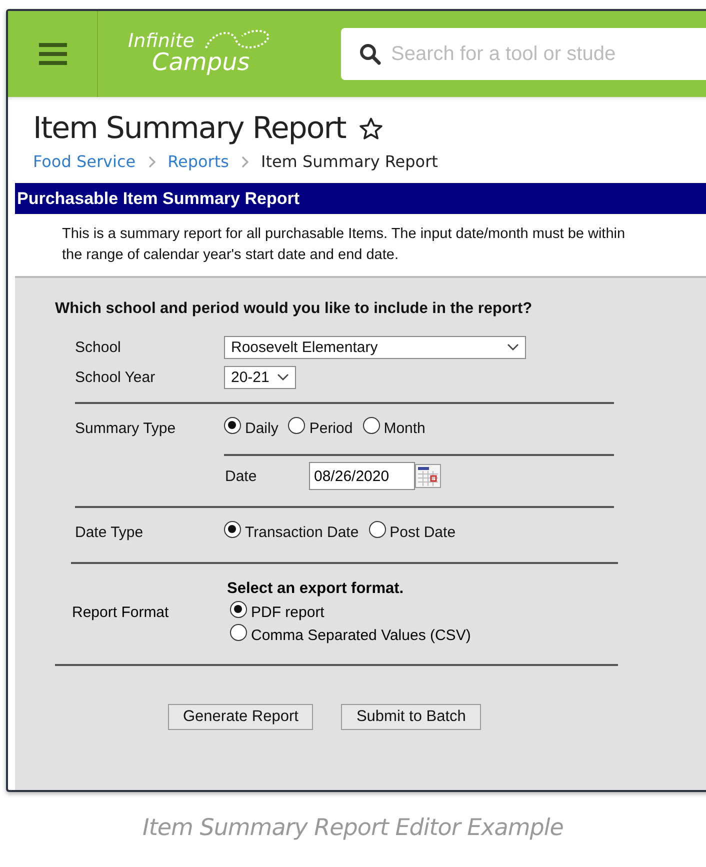  What do you see at coordinates (362, 476) in the screenshot?
I see `date-field: 08/26/2020` at bounding box center [362, 476].